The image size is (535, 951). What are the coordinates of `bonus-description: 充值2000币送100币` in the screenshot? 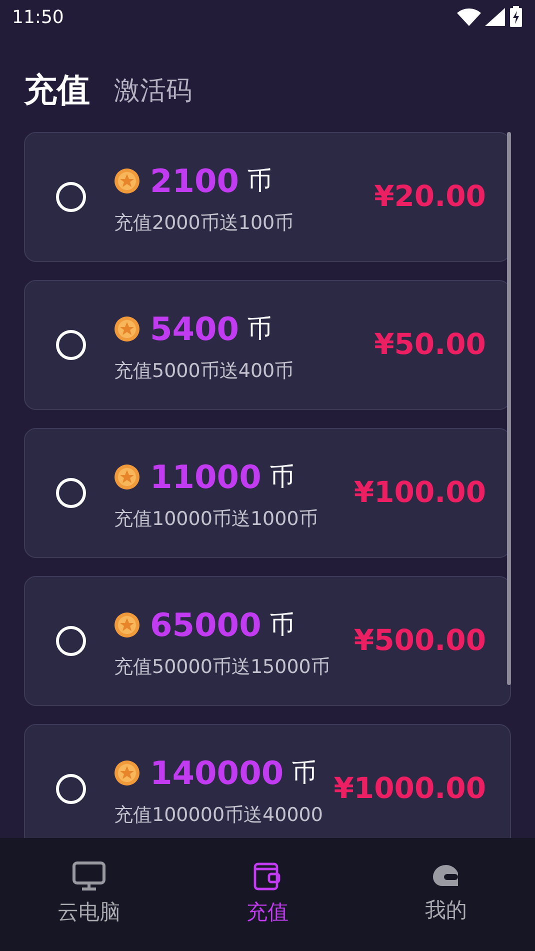 It's located at (204, 223).